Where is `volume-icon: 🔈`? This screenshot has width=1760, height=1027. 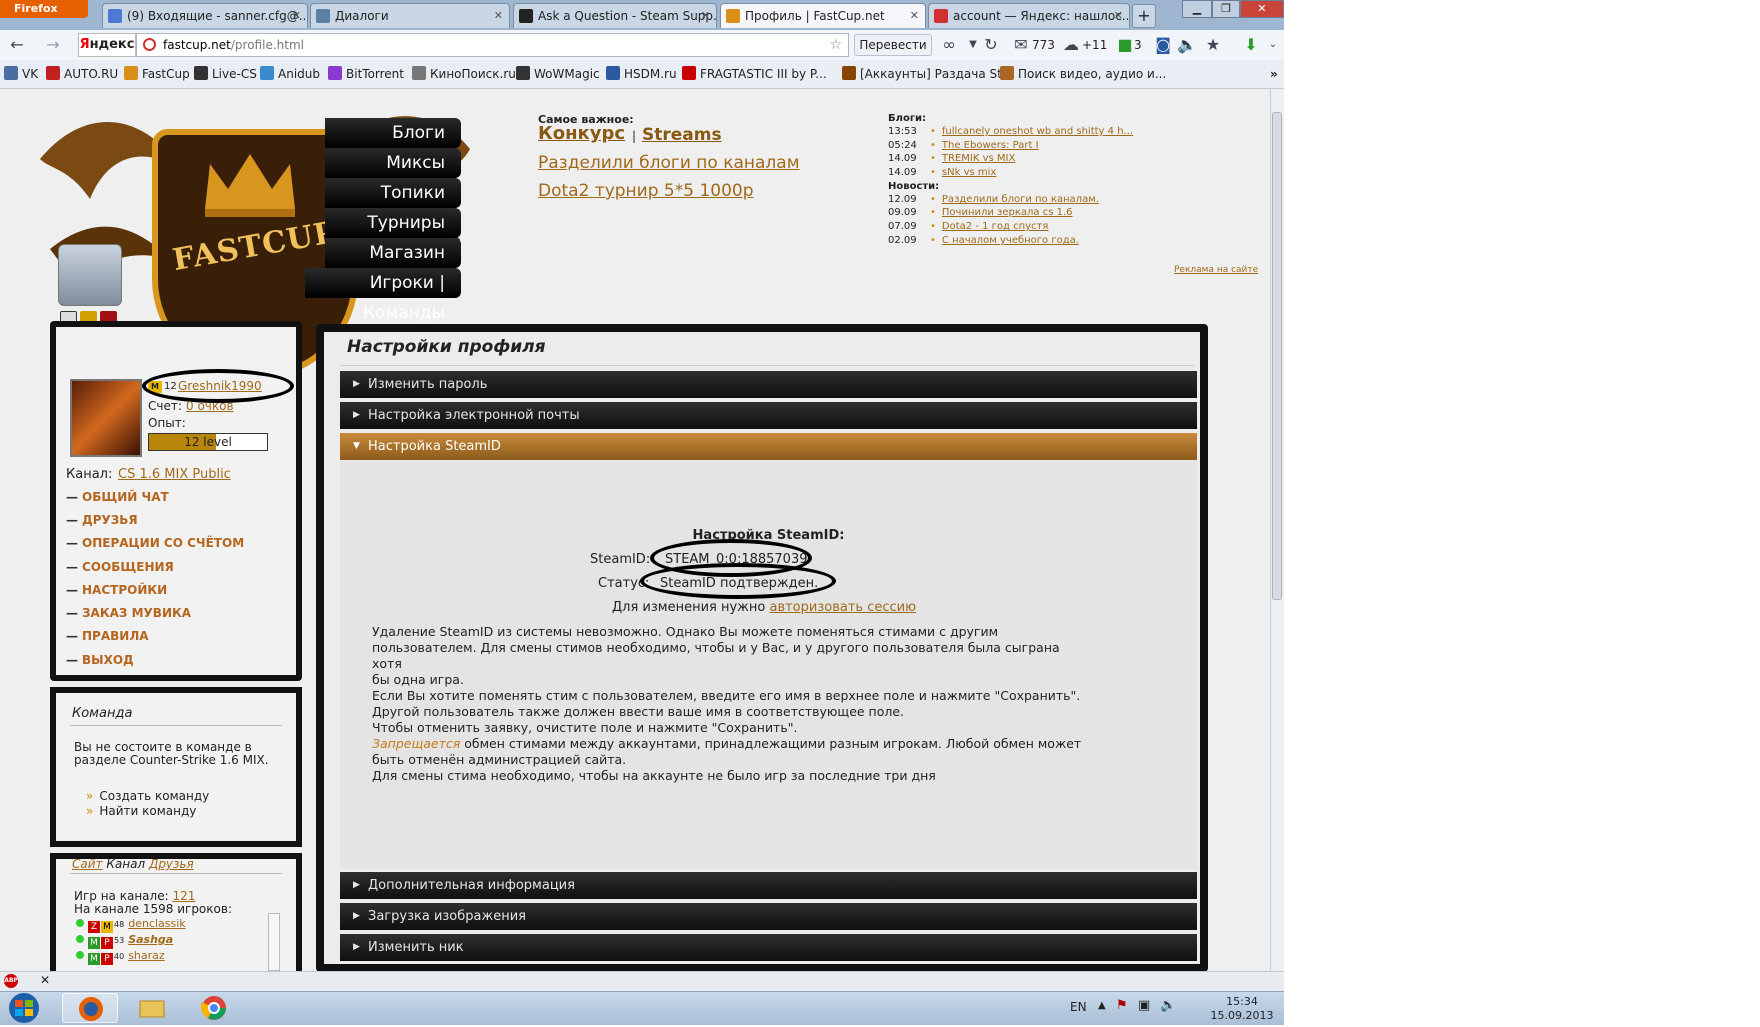 volume-icon: 🔈 is located at coordinates (1168, 1005).